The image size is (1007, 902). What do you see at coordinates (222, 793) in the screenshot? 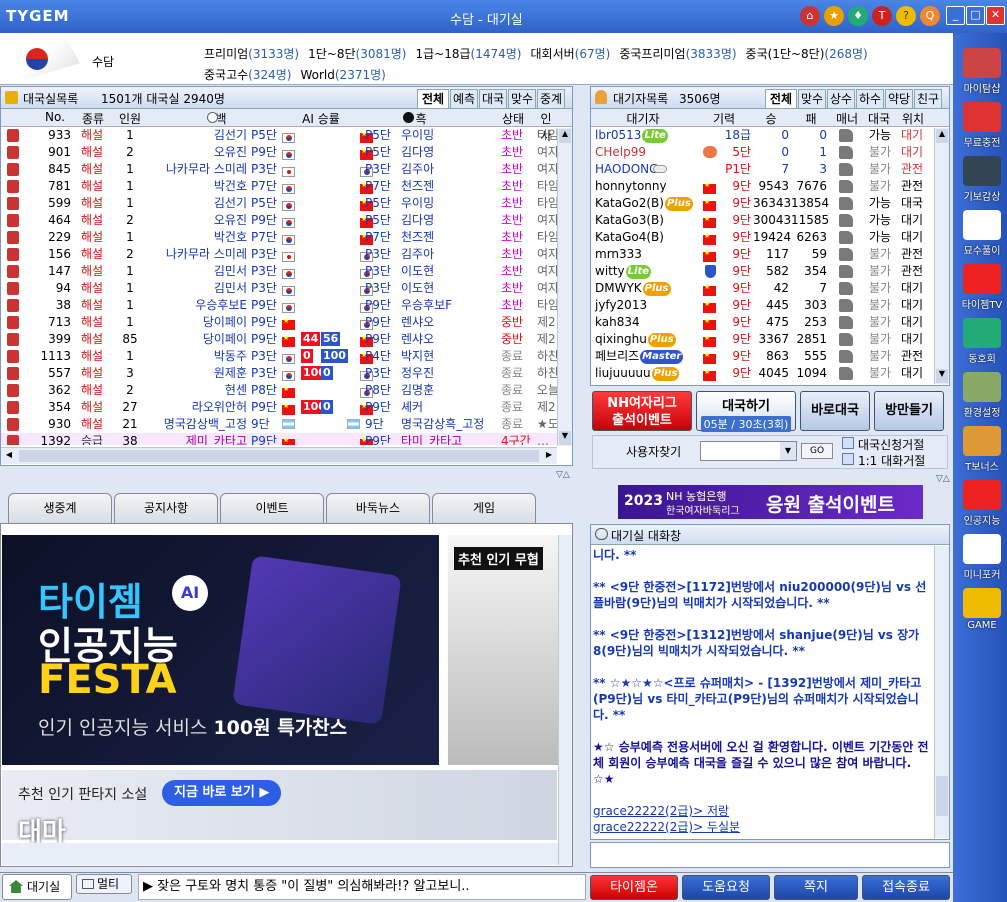
I see `read-now-button: 지금 바로 보기 ▶` at bounding box center [222, 793].